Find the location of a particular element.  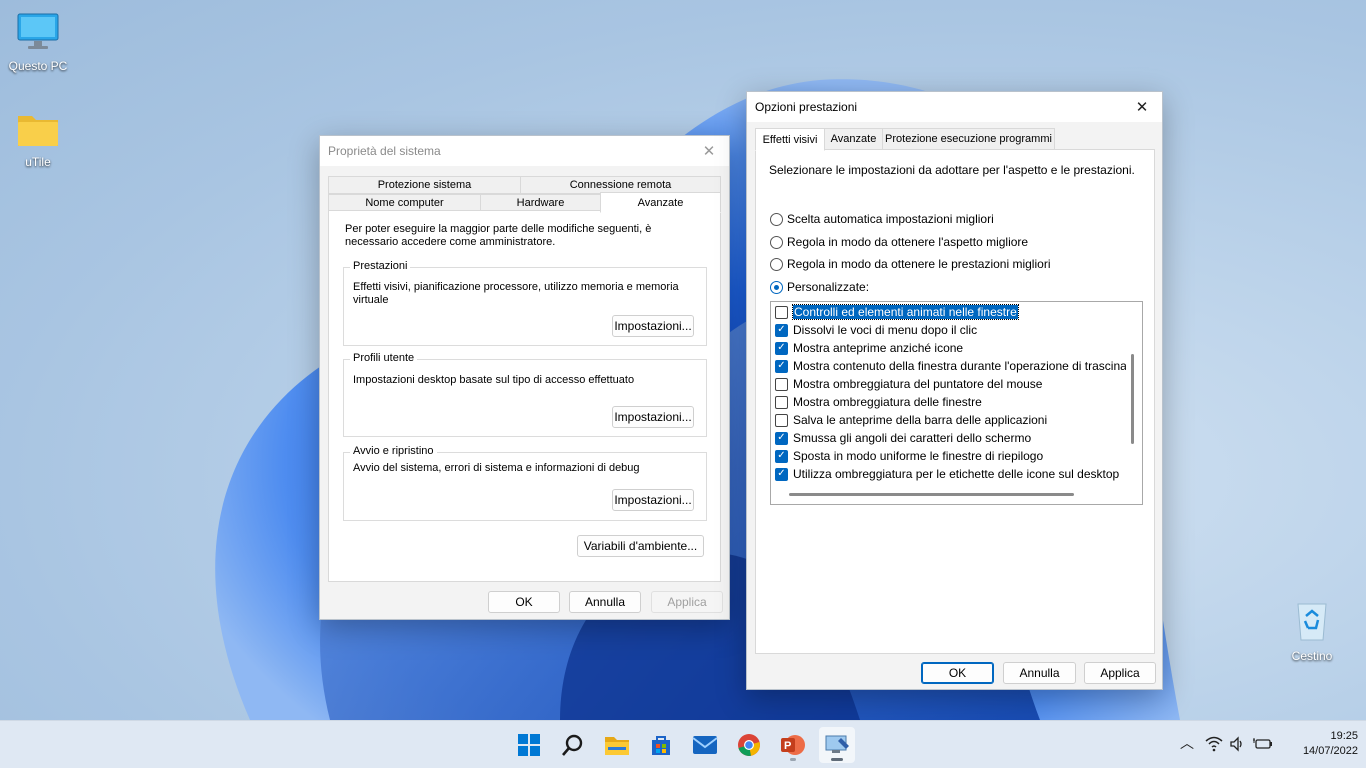

system-properties-icon is located at coordinates (837, 744).